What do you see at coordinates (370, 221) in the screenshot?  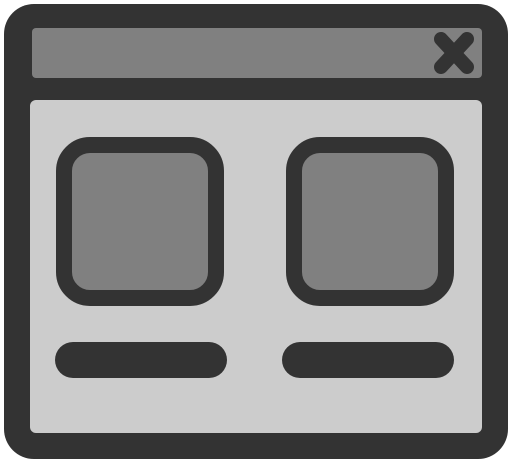 I see `tile-right` at bounding box center [370, 221].